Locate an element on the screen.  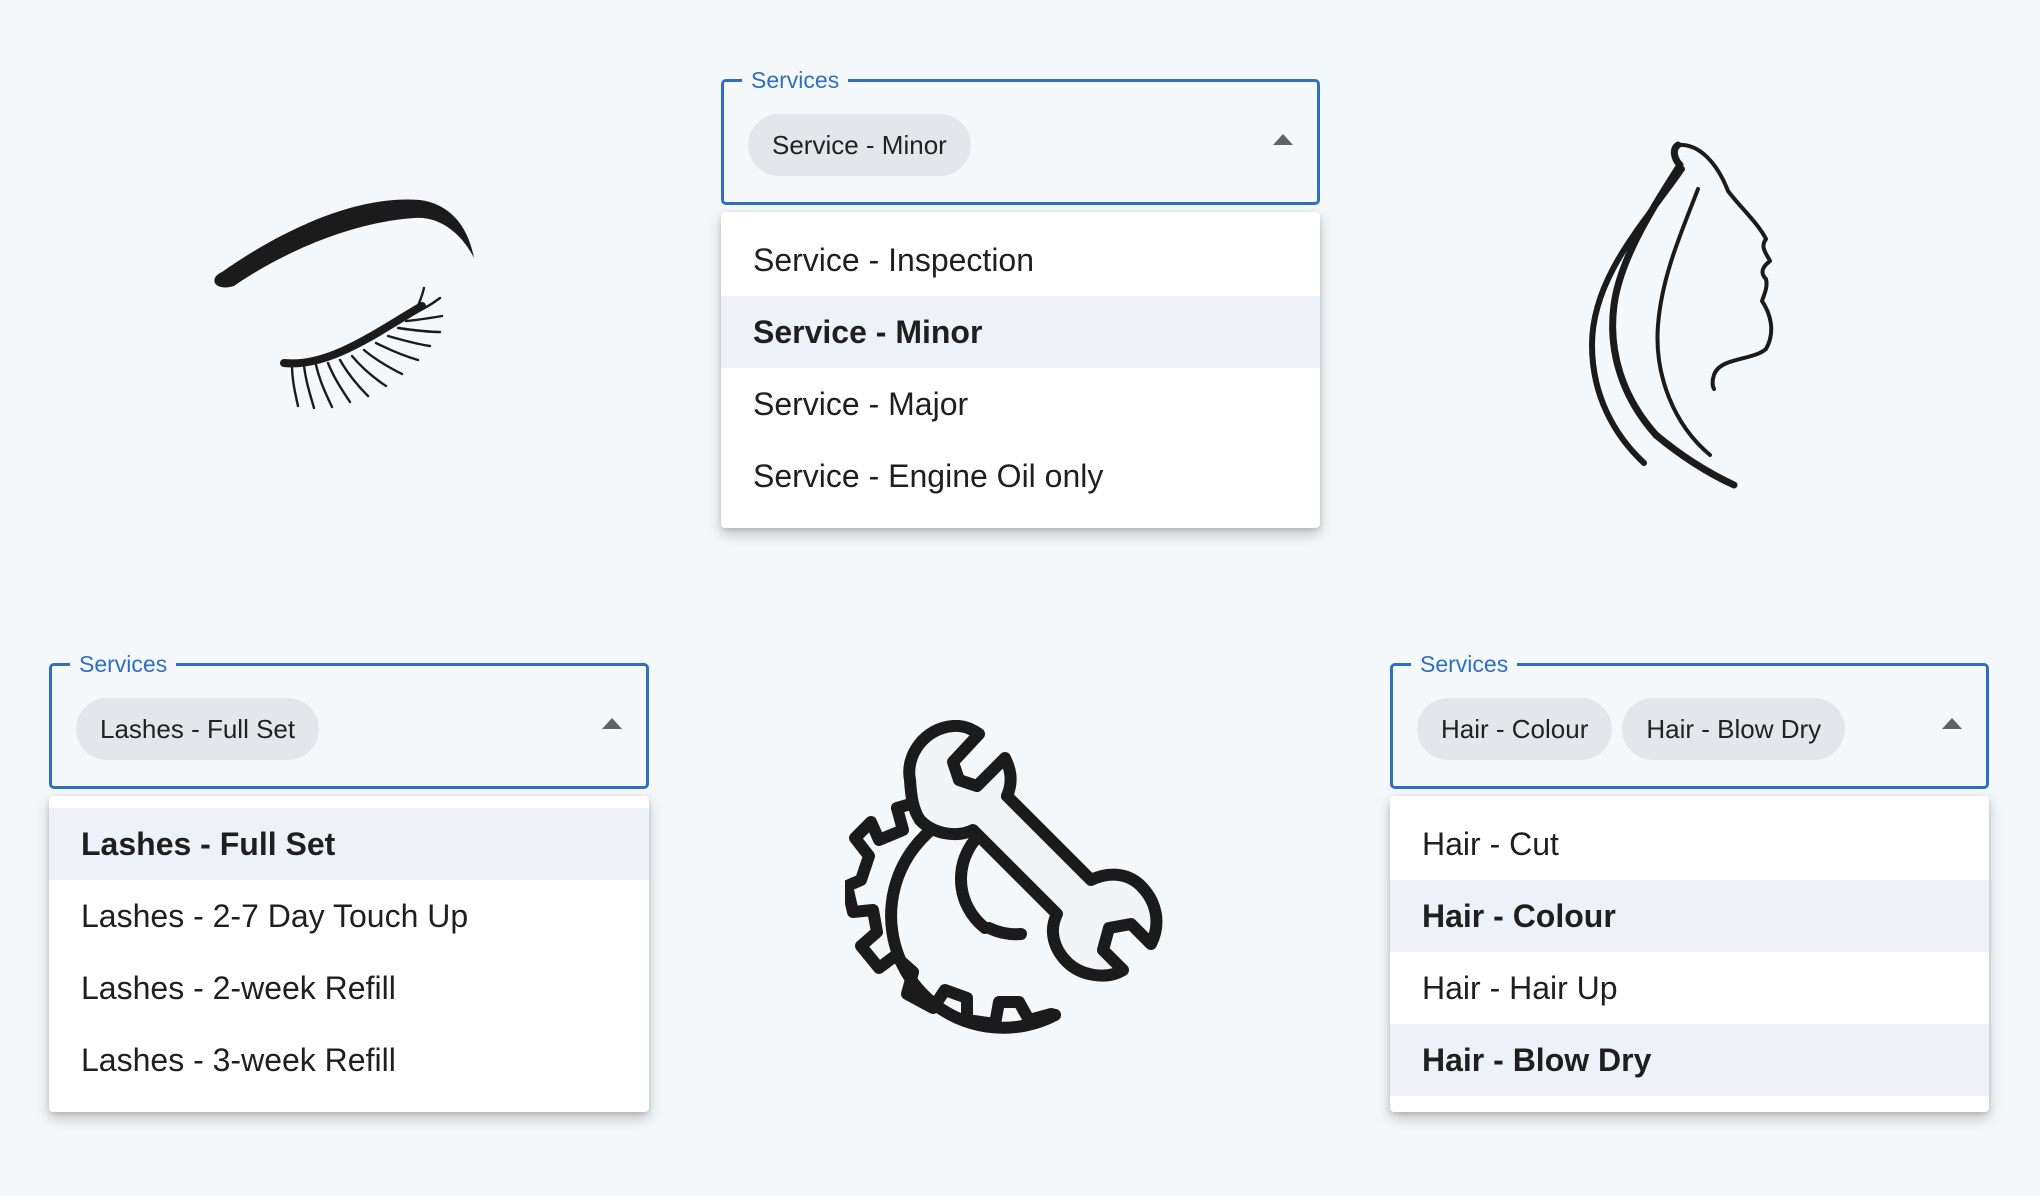
option-lashes-2-week-refill: Lashes - 2-week Refill is located at coordinates (349, 988).